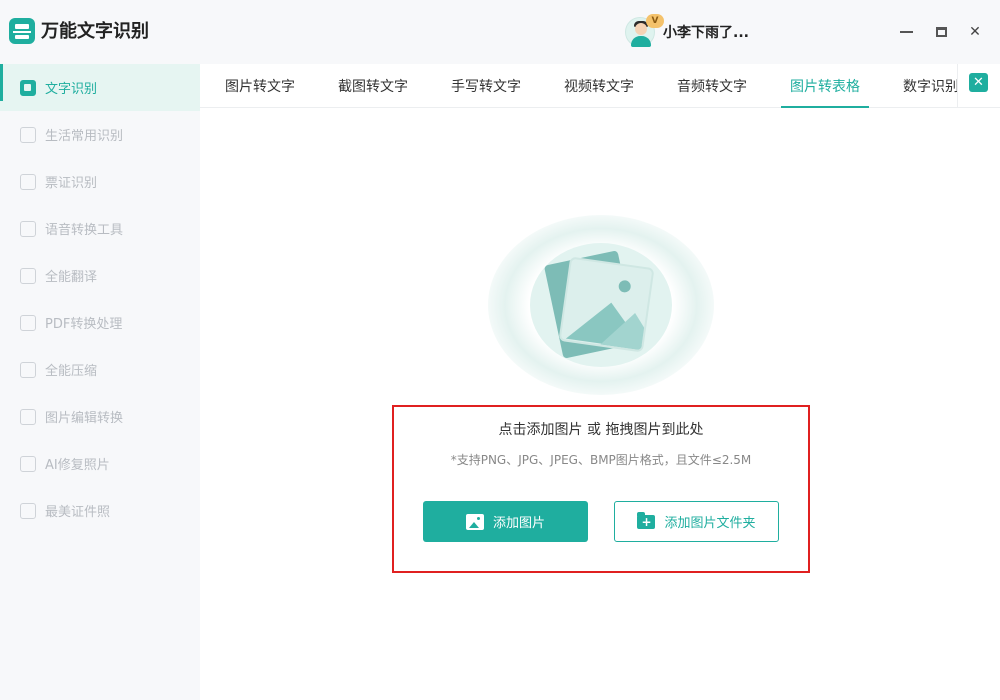 This screenshot has height=700, width=1000. Describe the element at coordinates (646, 520) in the screenshot. I see `folder-plus-icon: +` at that location.